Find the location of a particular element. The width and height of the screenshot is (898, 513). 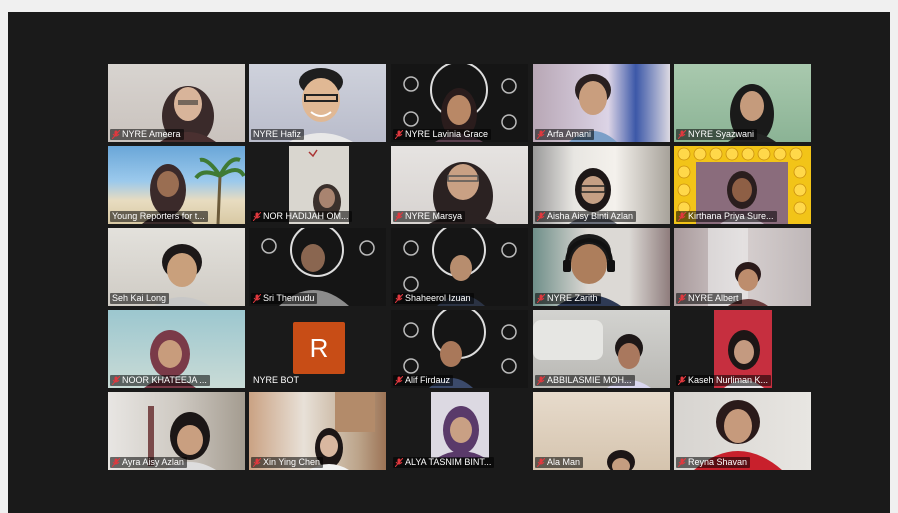

video-tile-ala-man: Ala Man is located at coordinates (601, 431).